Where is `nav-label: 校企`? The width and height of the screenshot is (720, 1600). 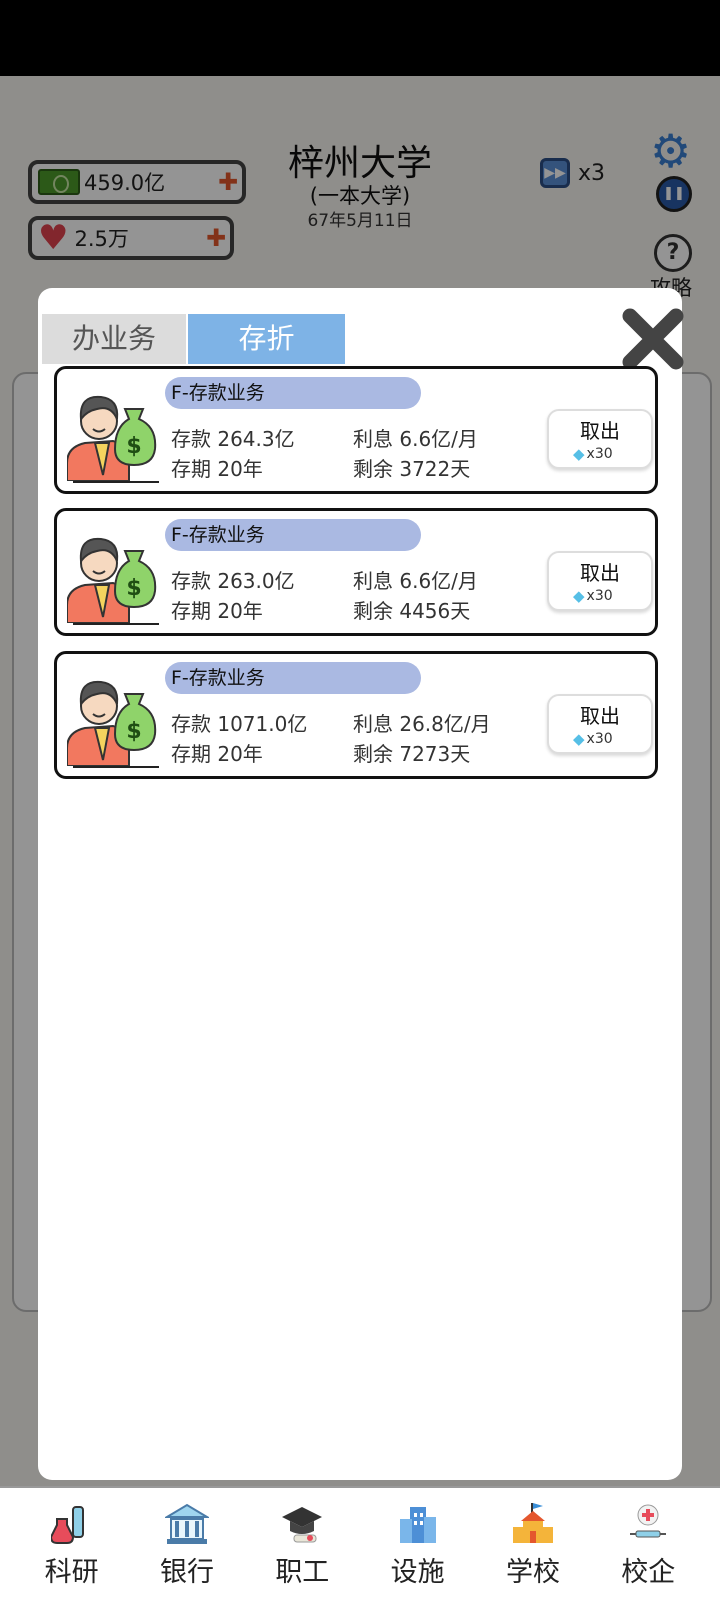
nav-label: 校企 is located at coordinates (648, 1572).